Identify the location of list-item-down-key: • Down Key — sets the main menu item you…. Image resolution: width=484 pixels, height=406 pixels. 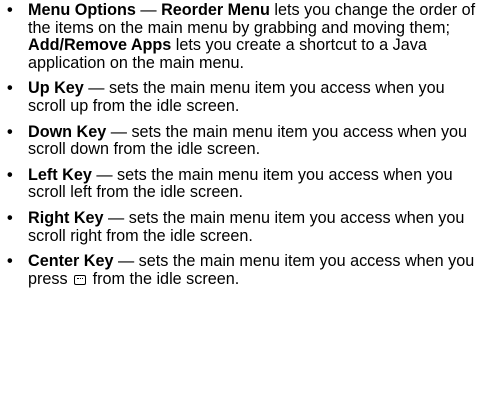
(242, 140).